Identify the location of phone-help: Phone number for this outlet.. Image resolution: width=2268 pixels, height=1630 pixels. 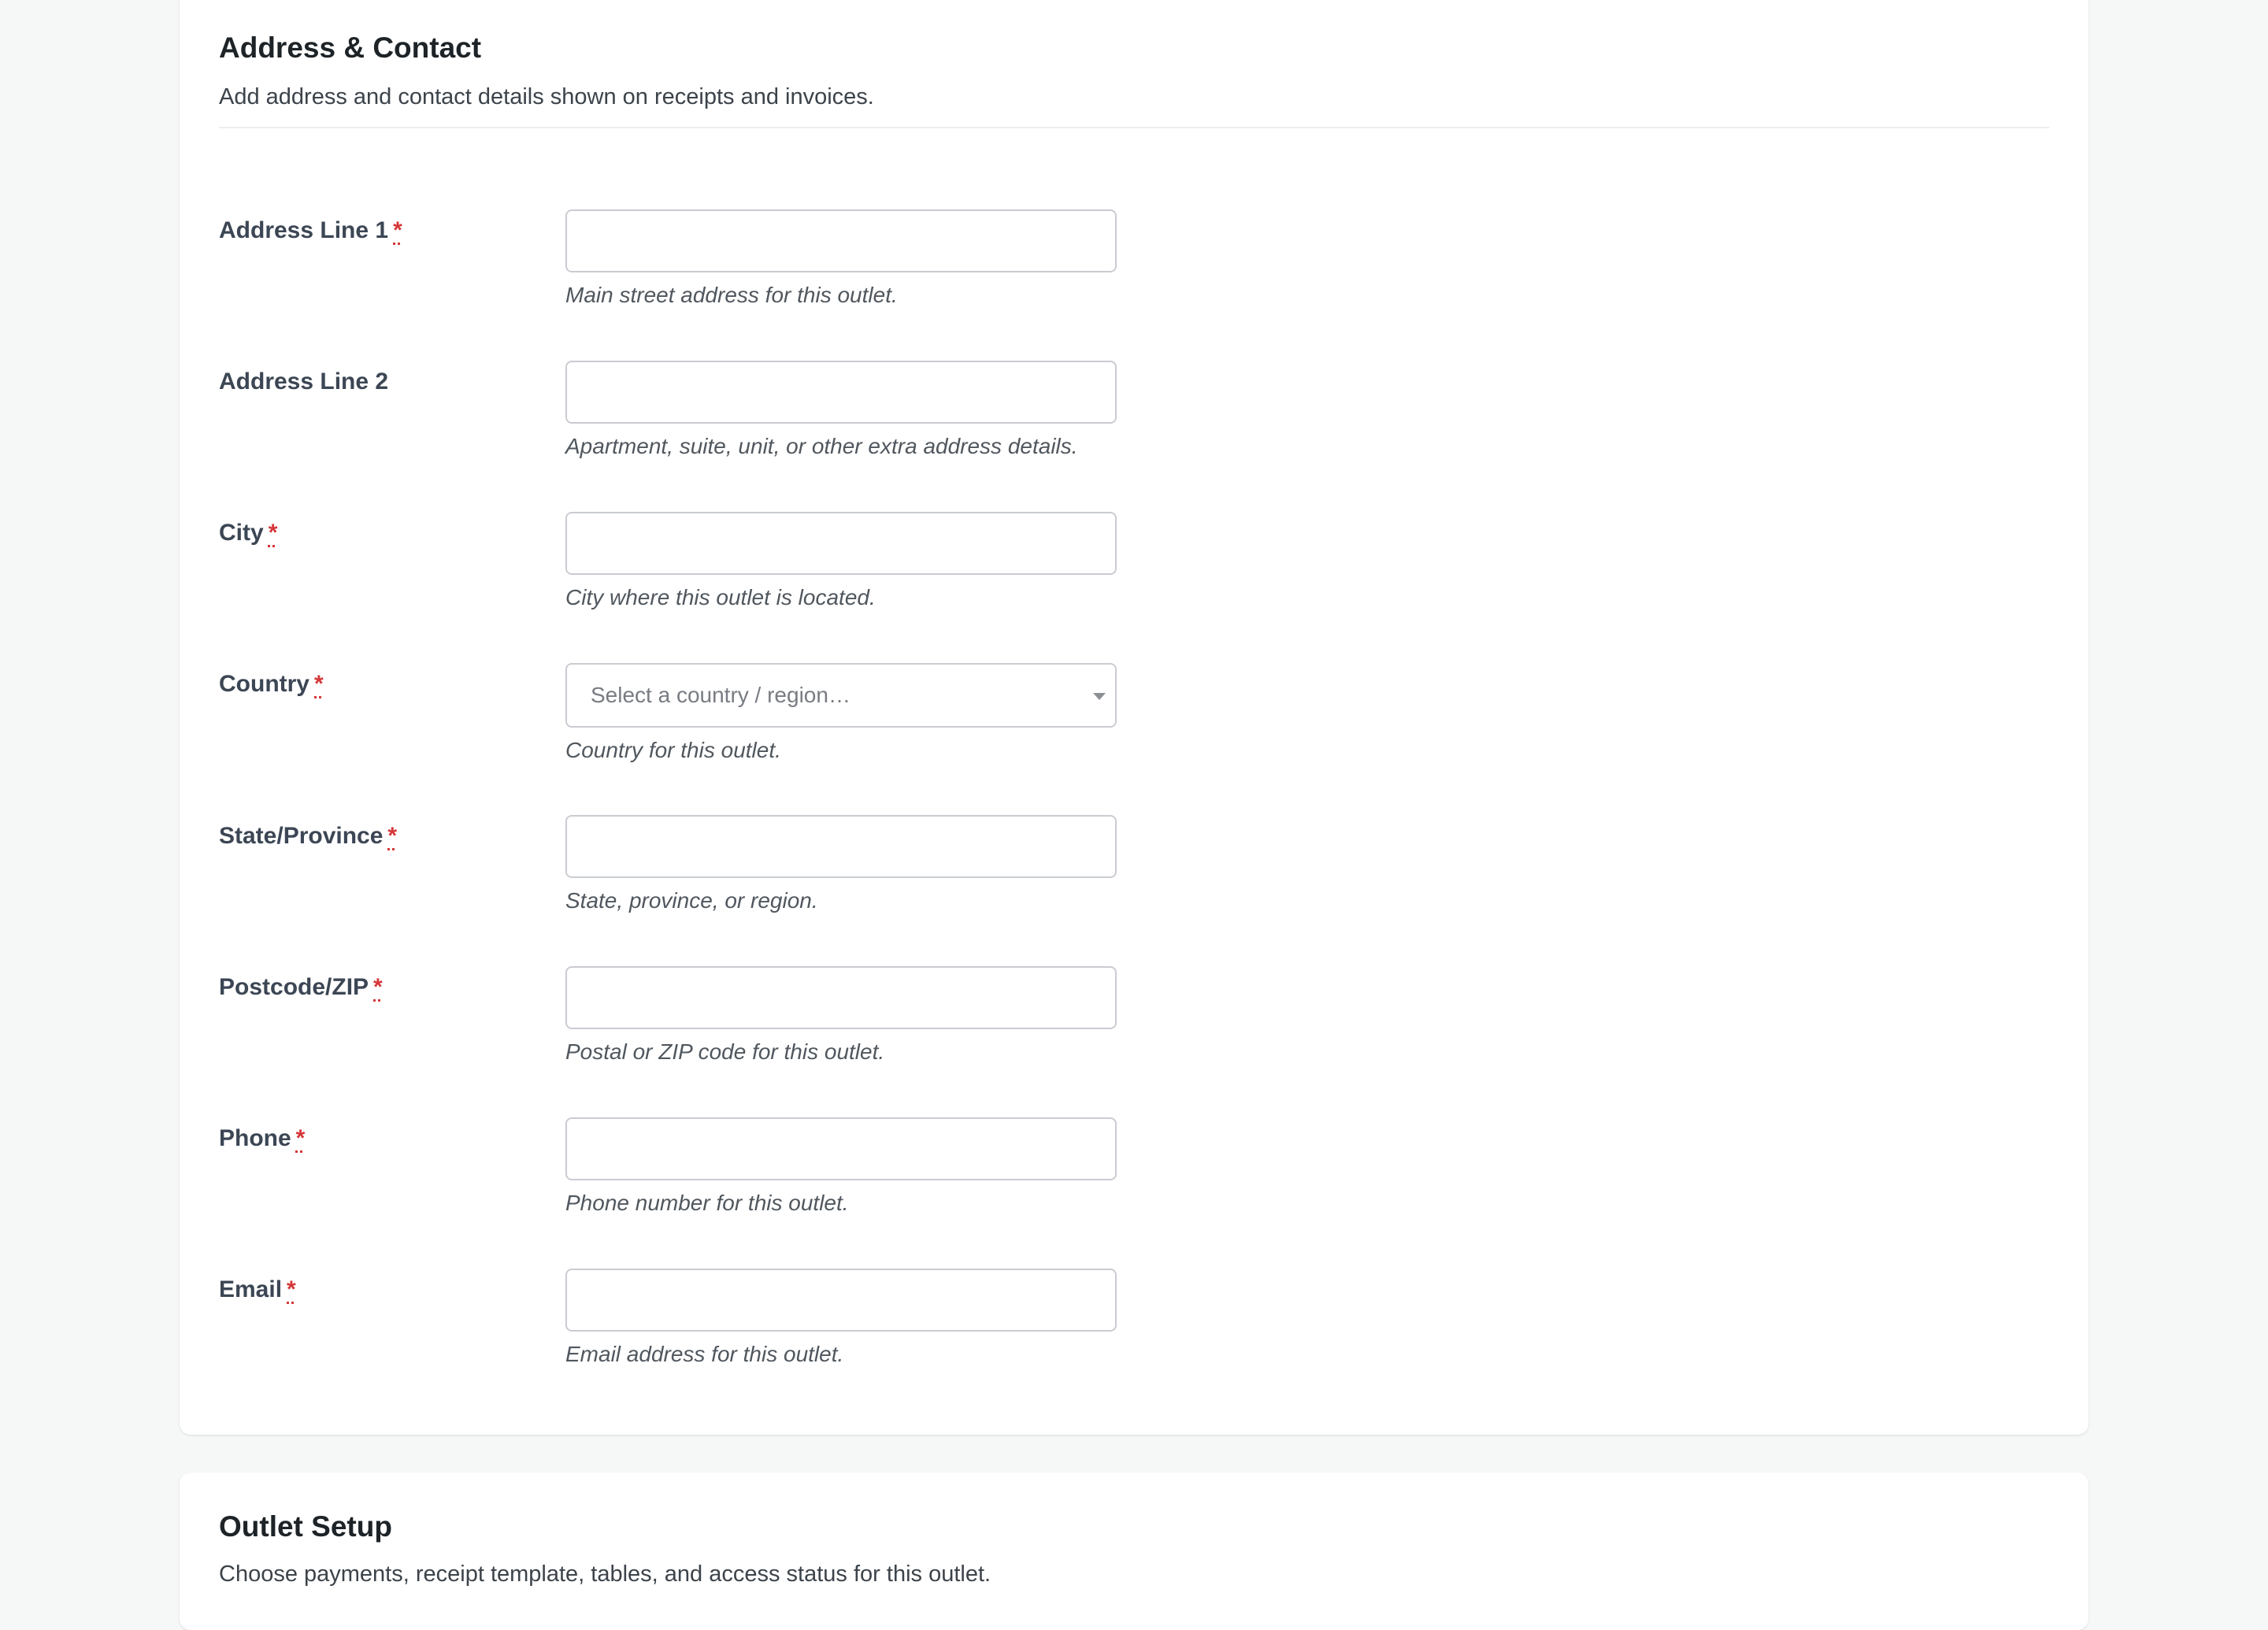
(707, 1203).